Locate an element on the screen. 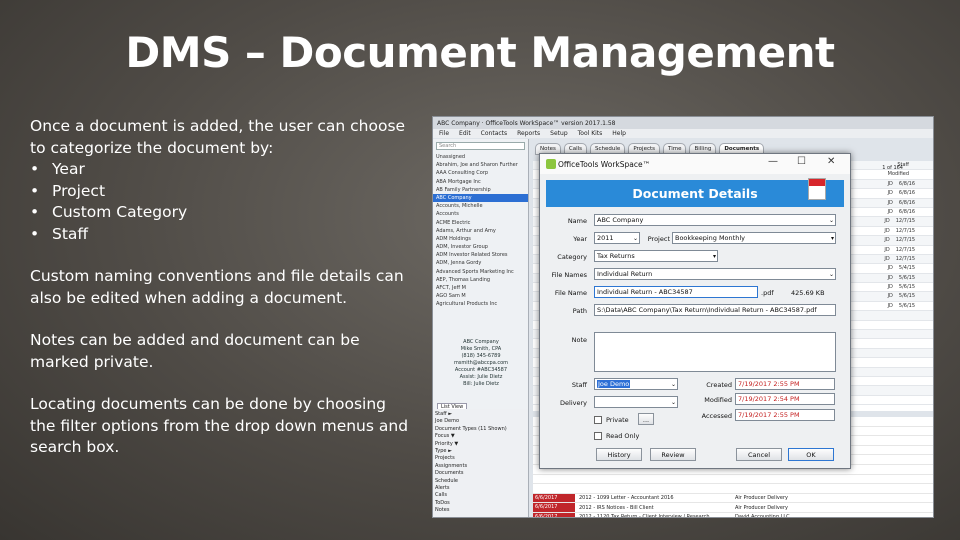 The height and width of the screenshot is (540, 960). client-search-input: Search is located at coordinates (480, 146).